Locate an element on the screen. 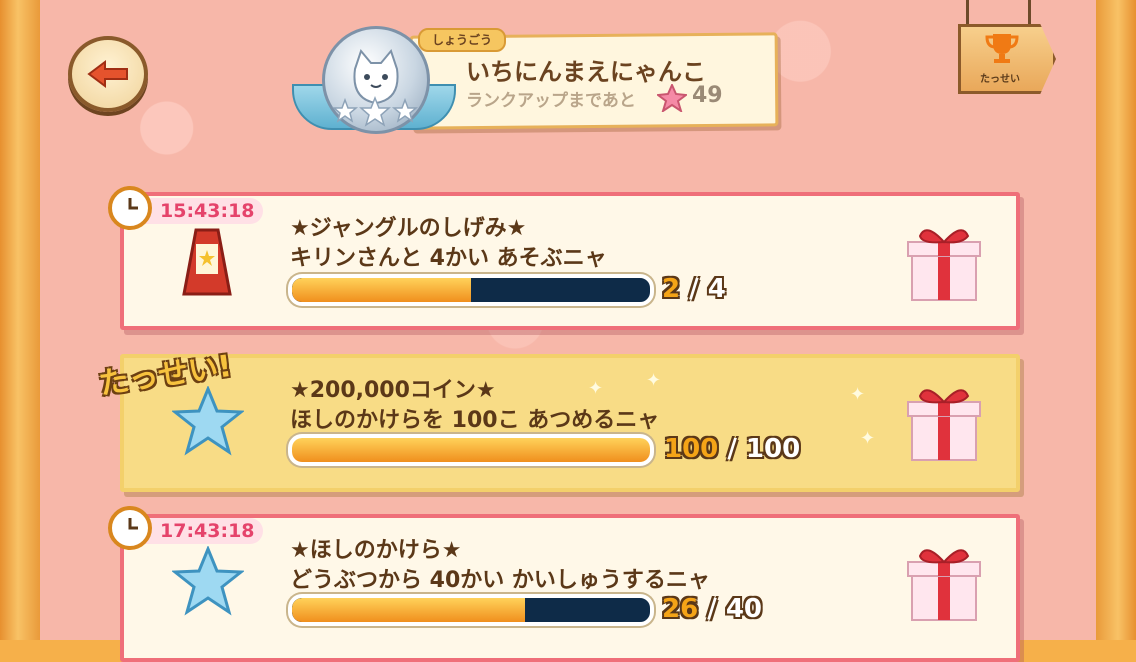  progress-total-2: 100 is located at coordinates (773, 449).